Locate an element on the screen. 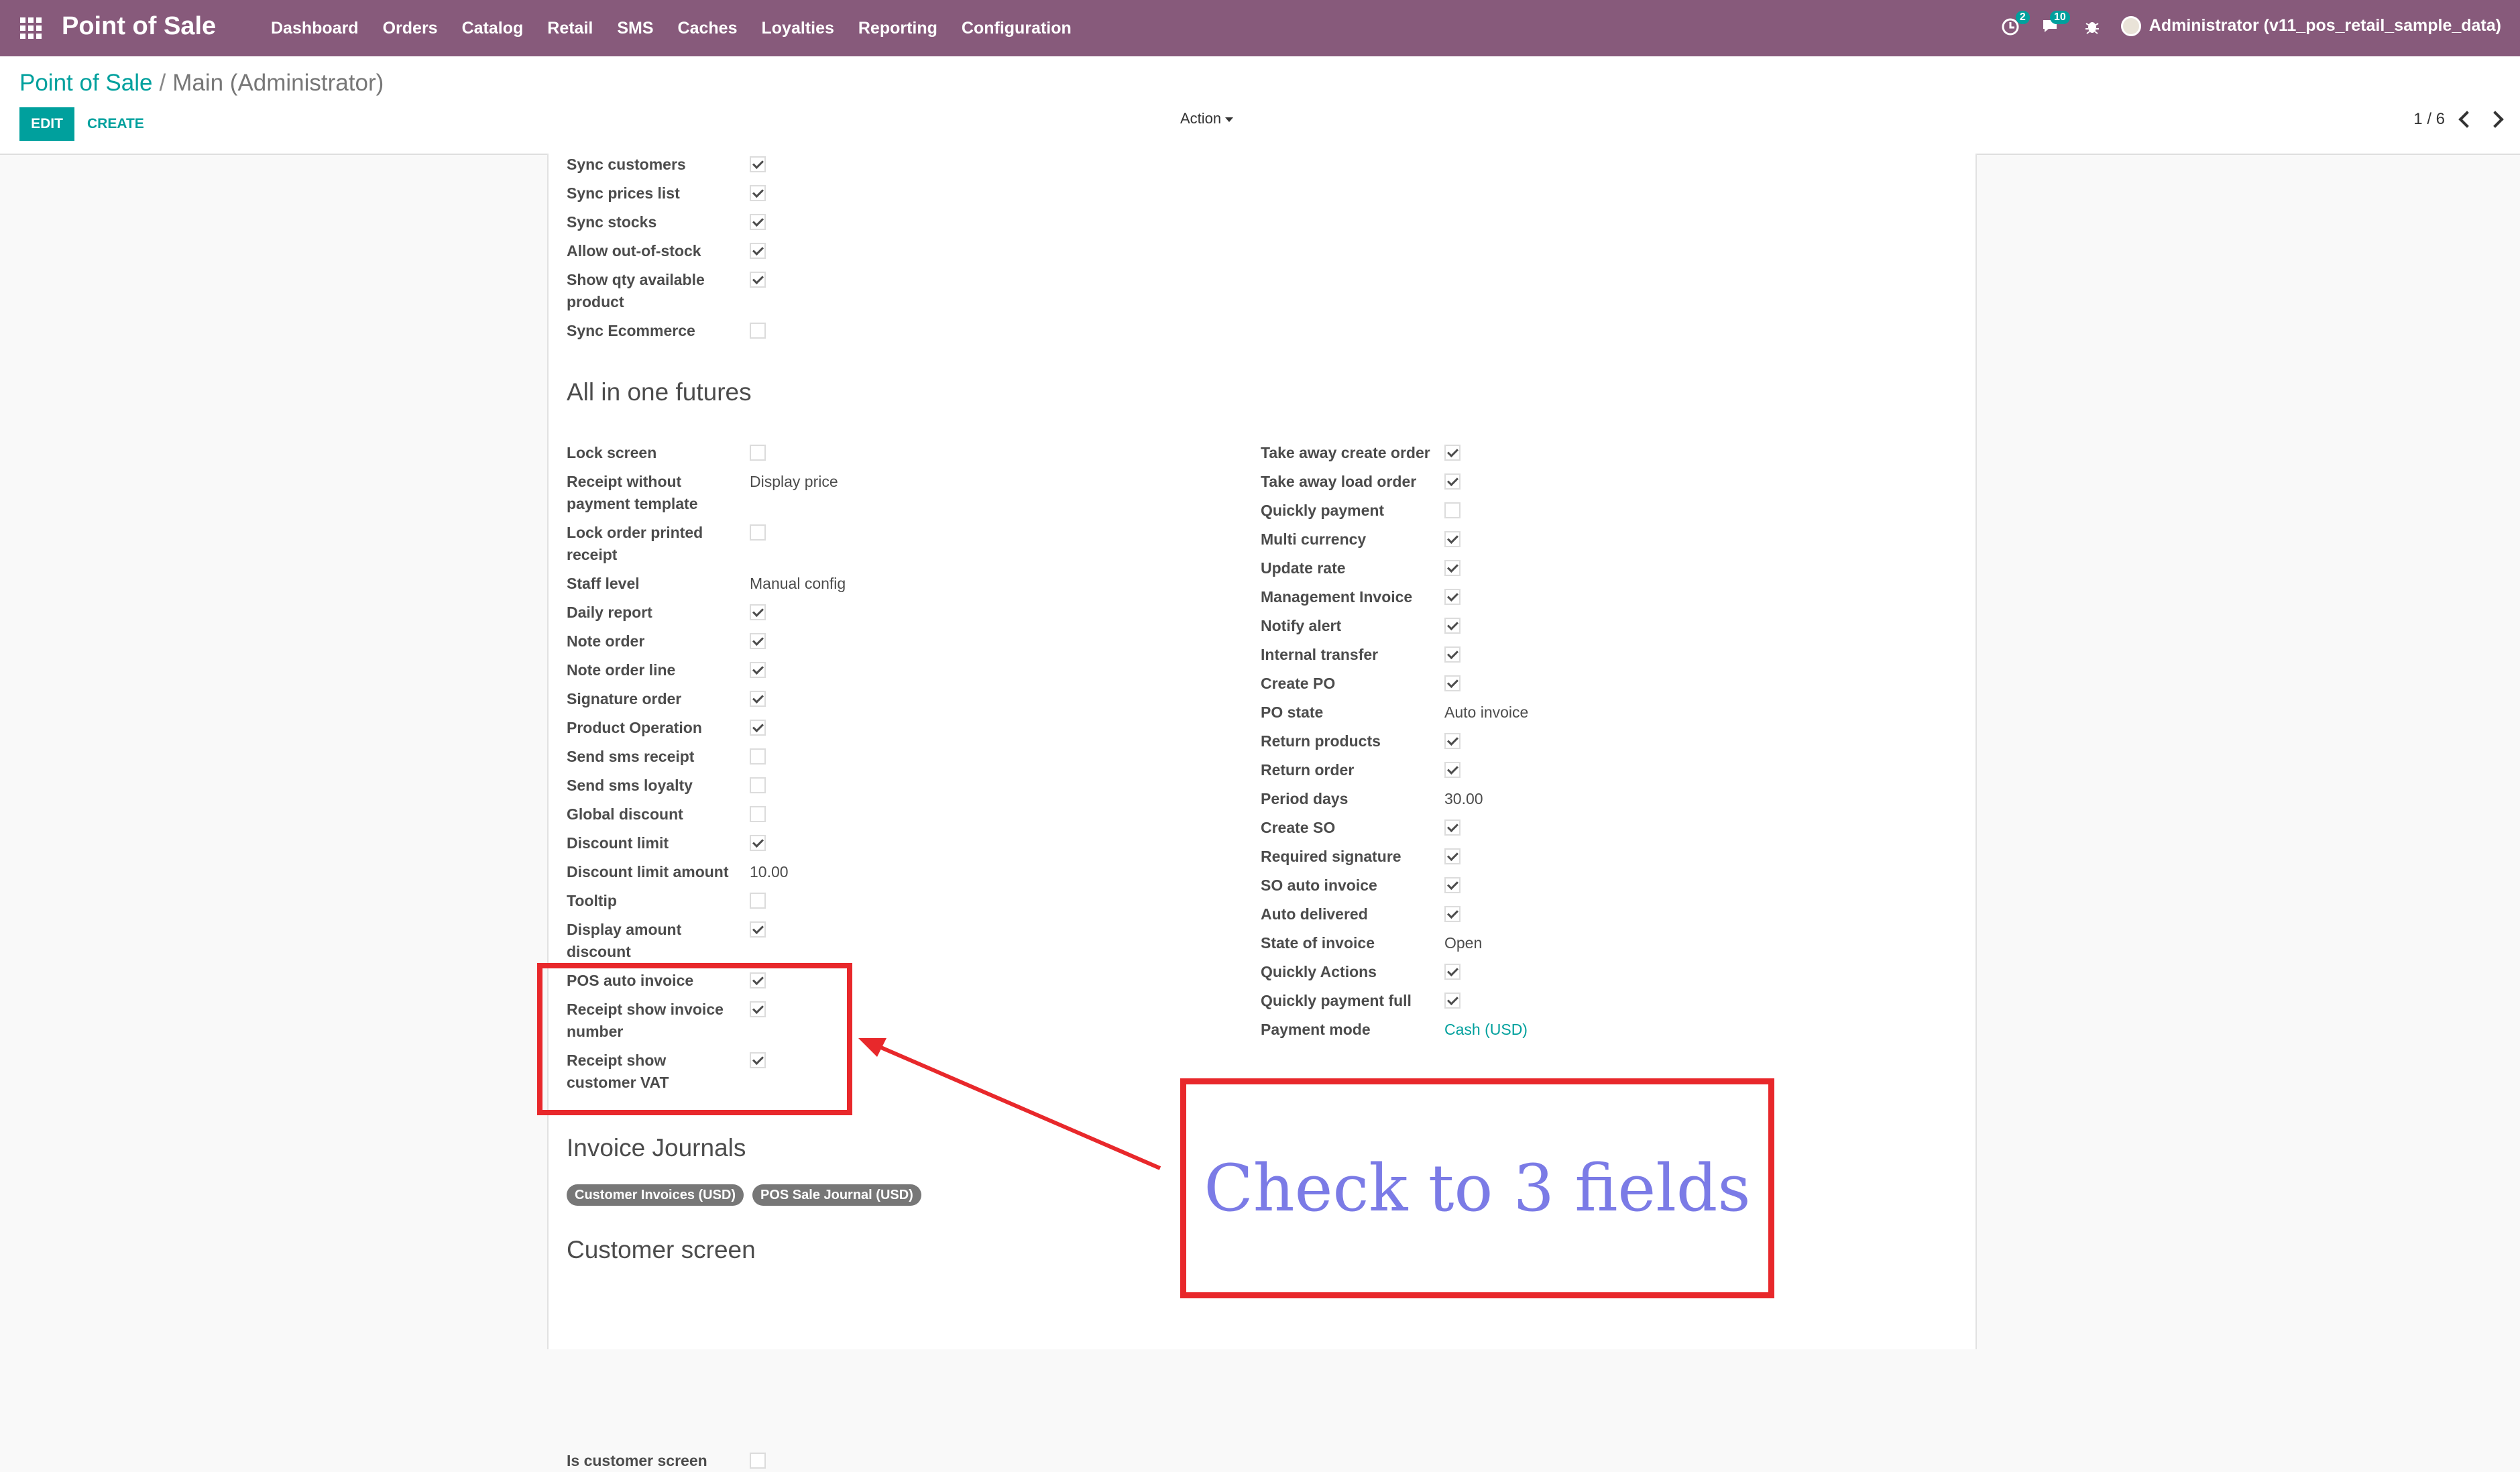 This screenshot has width=2520, height=1472. is-customer-screen-checkbox is located at coordinates (758, 1461).